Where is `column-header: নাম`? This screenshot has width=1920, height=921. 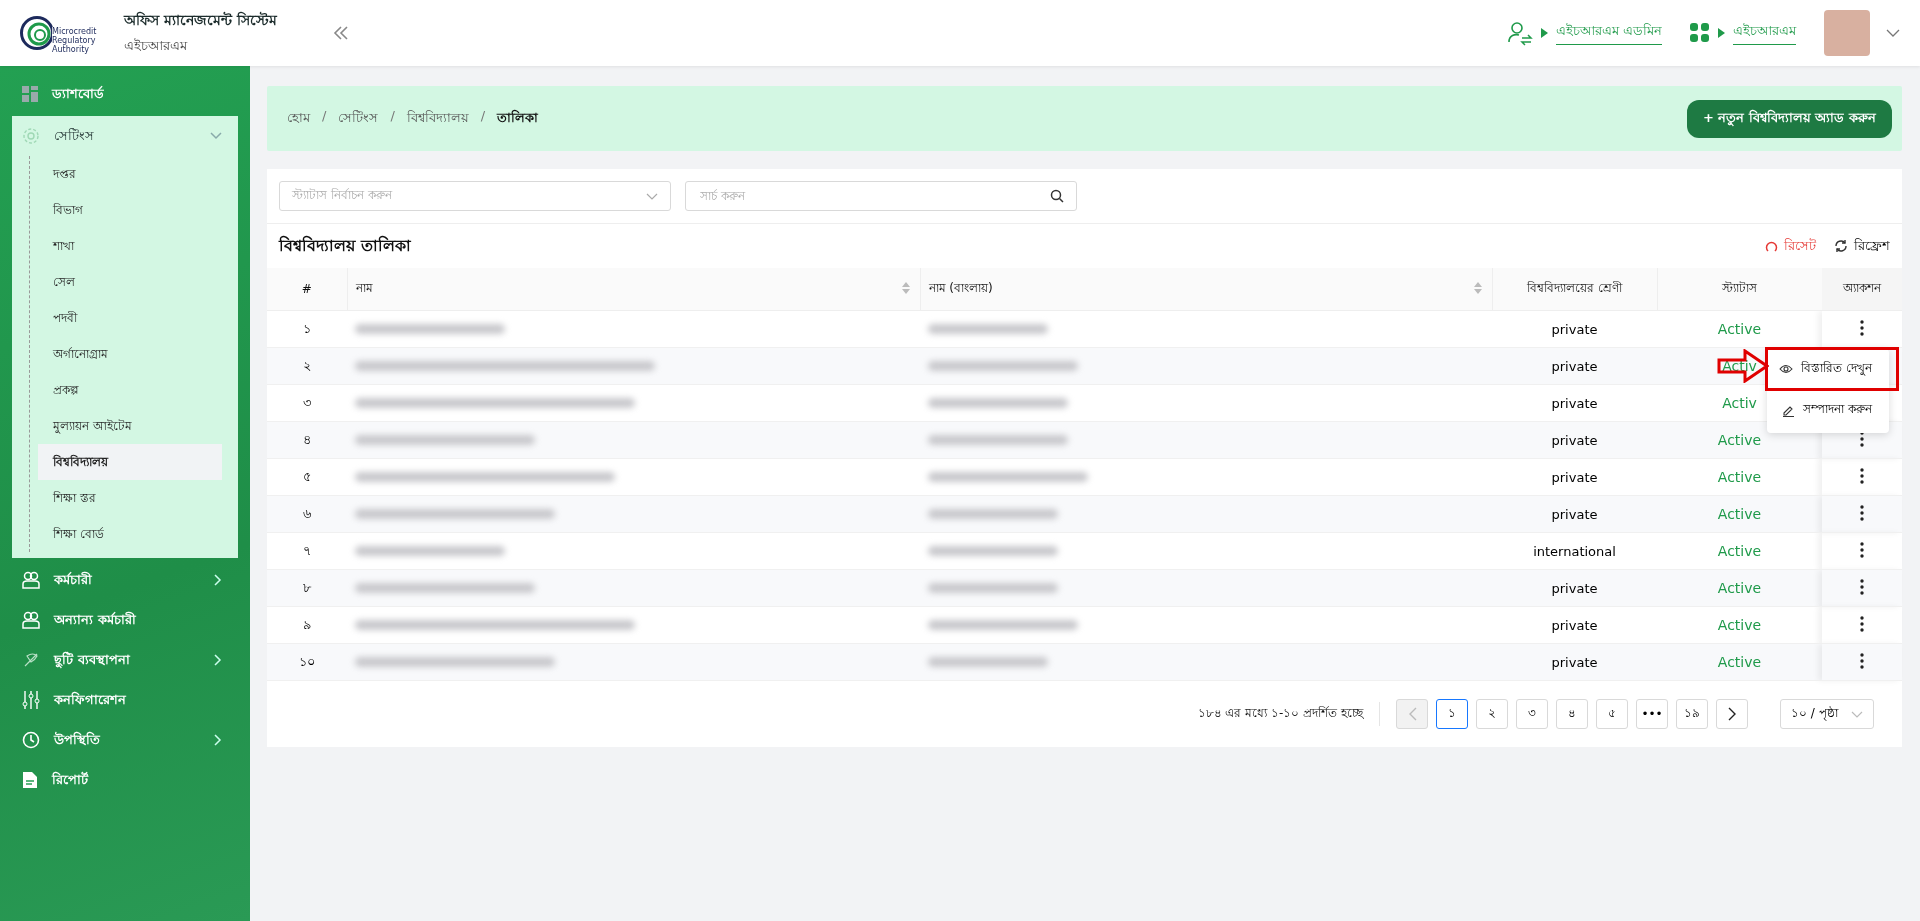 column-header: নাম is located at coordinates (364, 288).